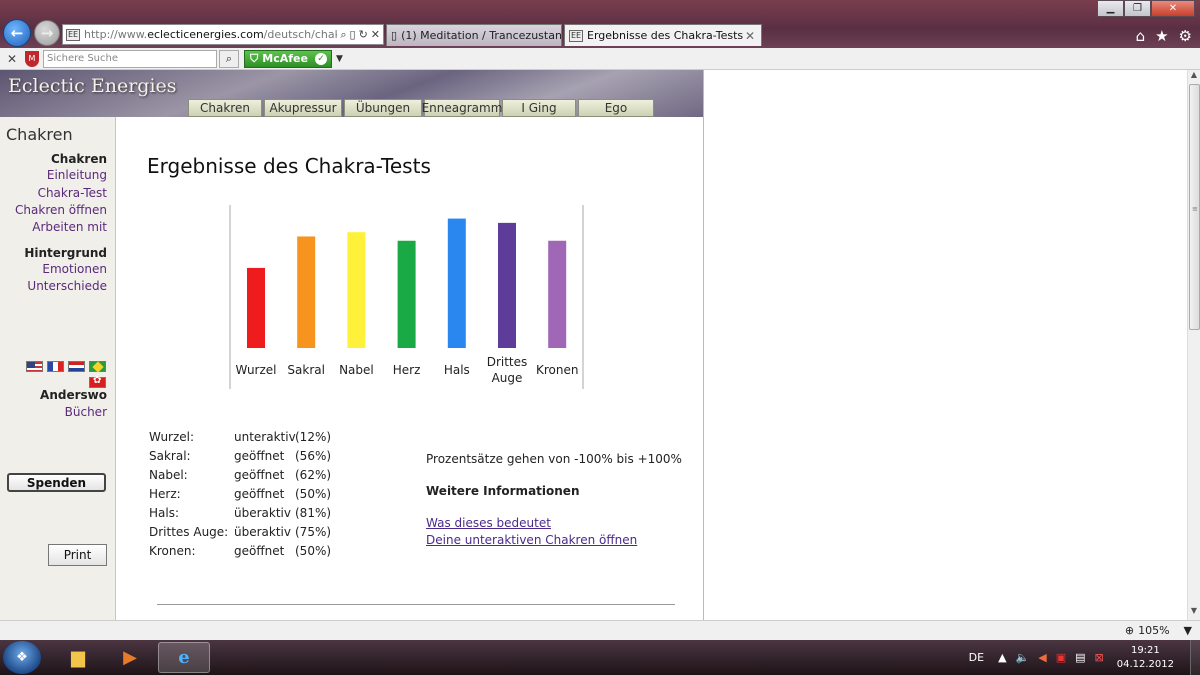 The image size is (1200, 675). What do you see at coordinates (375, 35) in the screenshot?
I see `stop-icon: ✕` at bounding box center [375, 35].